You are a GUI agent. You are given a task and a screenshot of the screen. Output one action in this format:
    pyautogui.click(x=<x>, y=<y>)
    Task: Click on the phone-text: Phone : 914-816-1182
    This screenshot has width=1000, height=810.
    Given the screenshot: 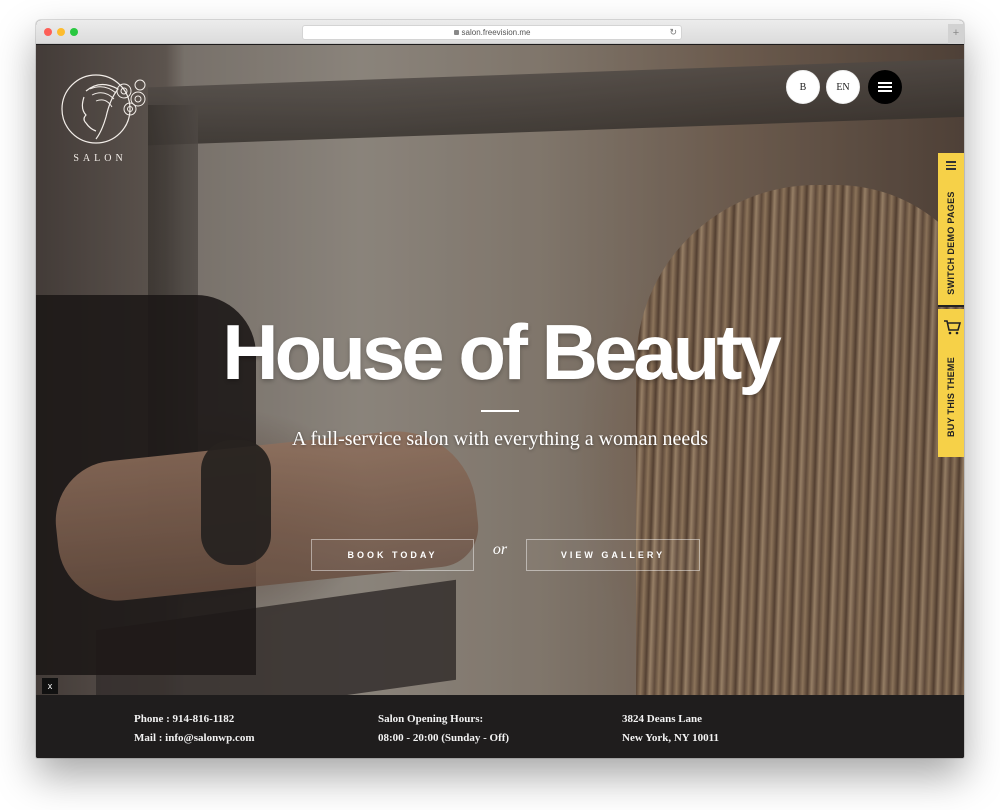 What is the action you would take?
    pyautogui.click(x=194, y=719)
    